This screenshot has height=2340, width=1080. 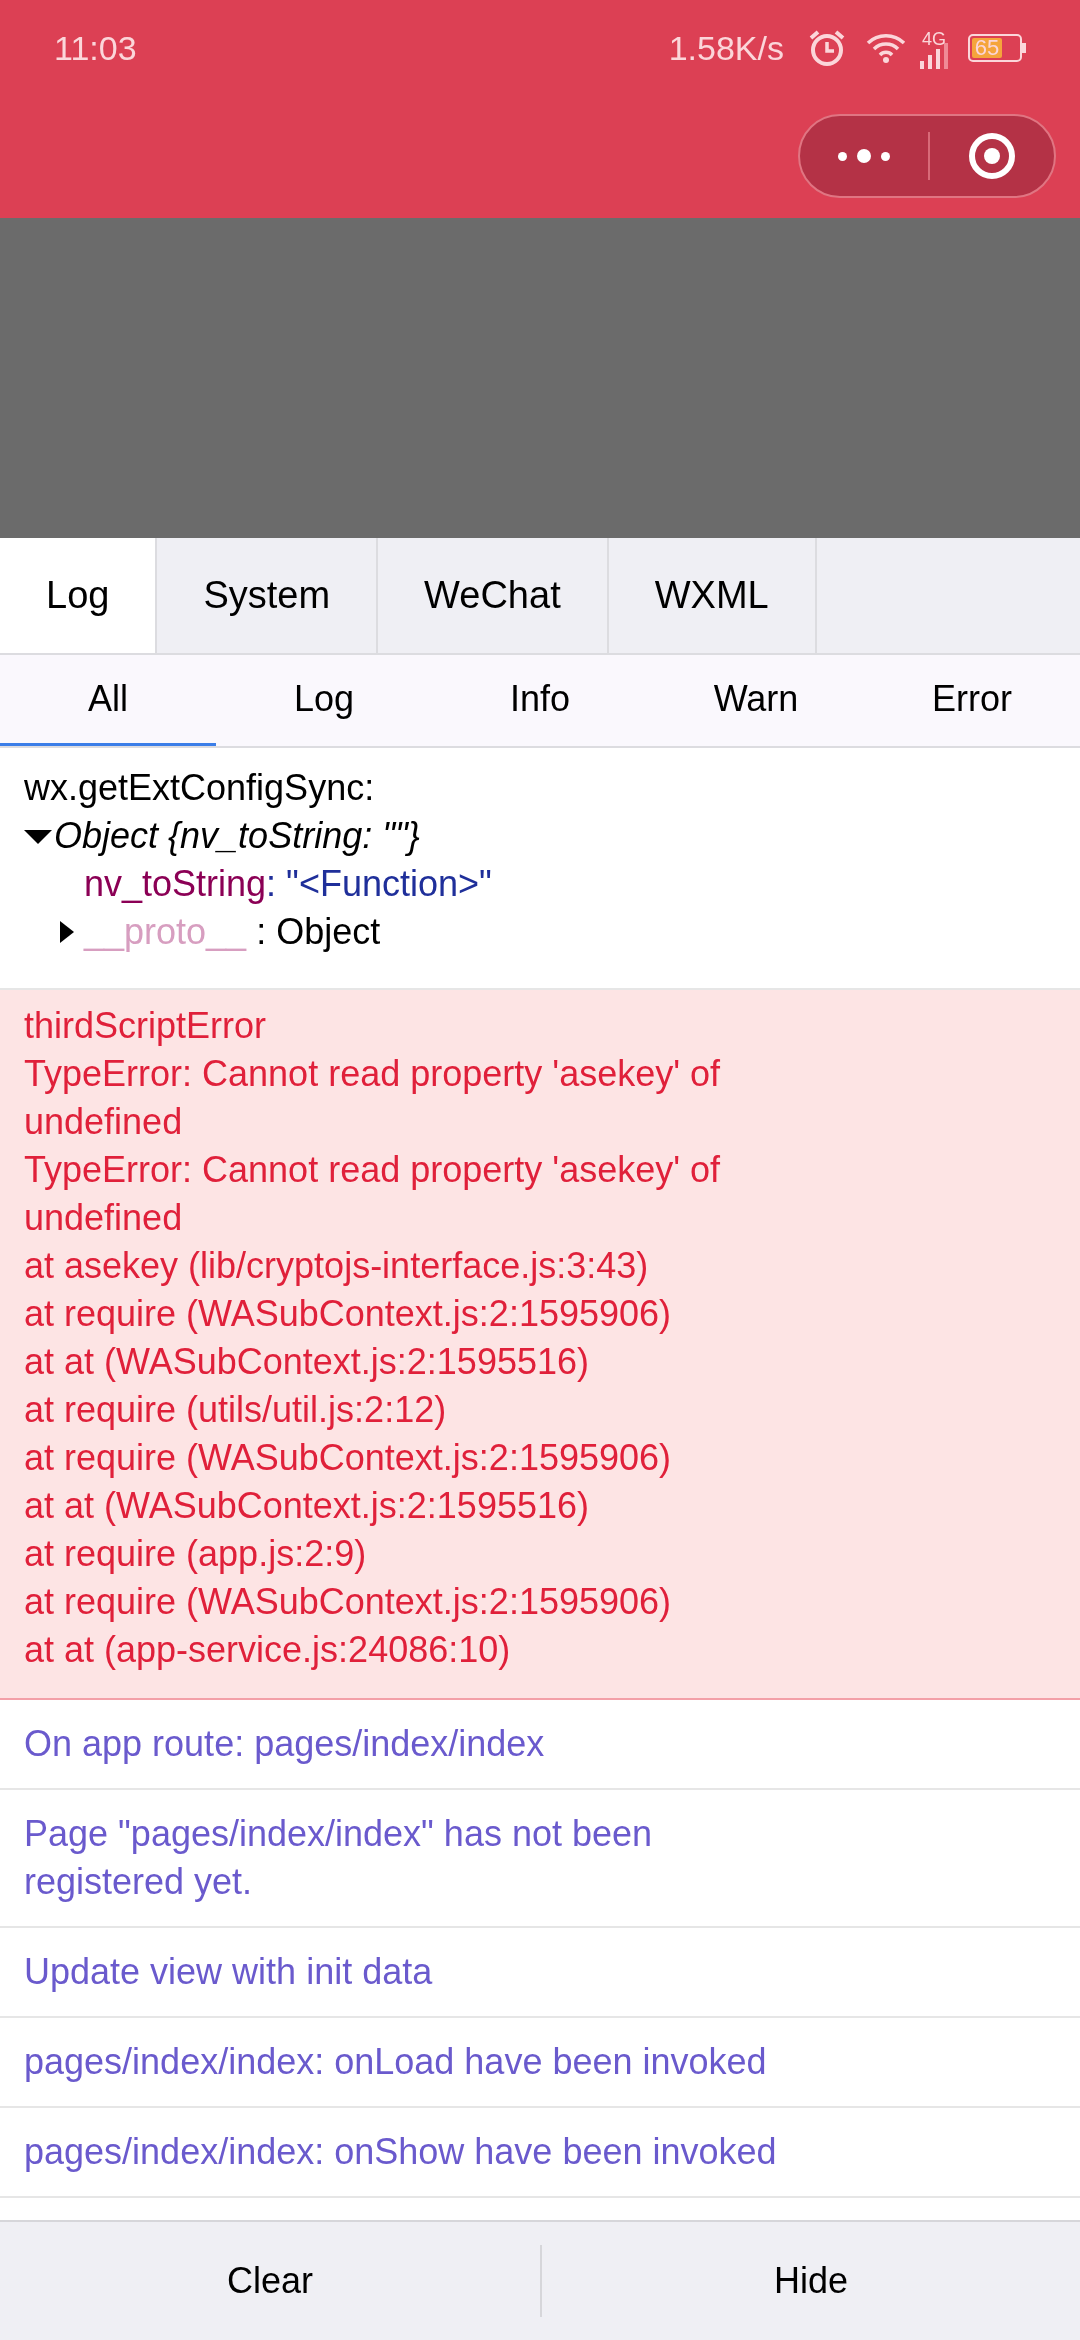 I want to click on filter-tab: Log, so click(x=324, y=700).